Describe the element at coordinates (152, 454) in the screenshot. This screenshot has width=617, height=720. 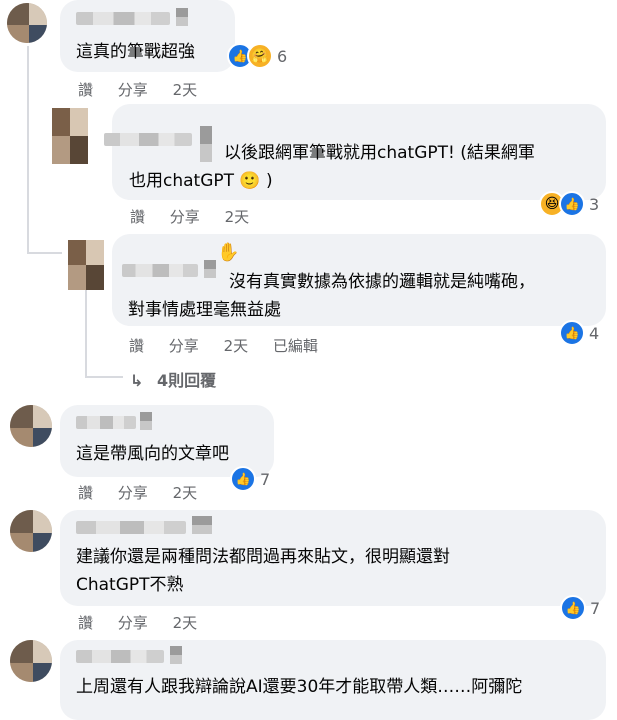
I see `comment-text: 這是帶風向的文章吧` at that location.